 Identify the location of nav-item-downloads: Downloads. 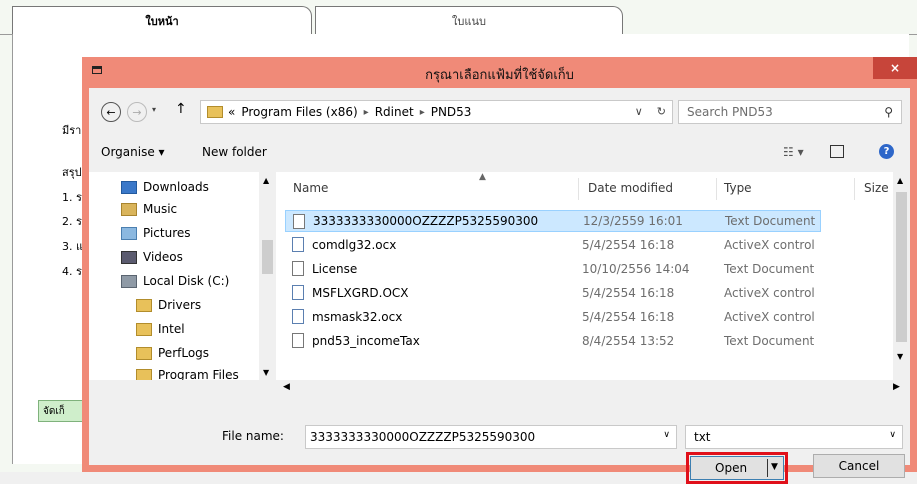
(165, 187).